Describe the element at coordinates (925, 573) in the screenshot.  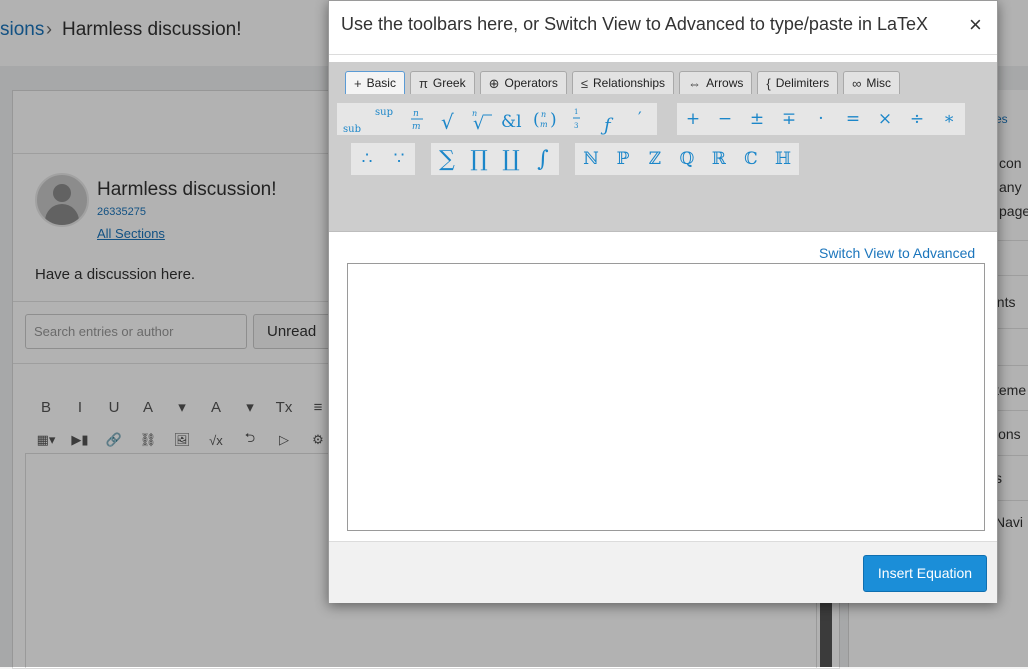
I see `insert-equation-button: Insert Equation` at that location.